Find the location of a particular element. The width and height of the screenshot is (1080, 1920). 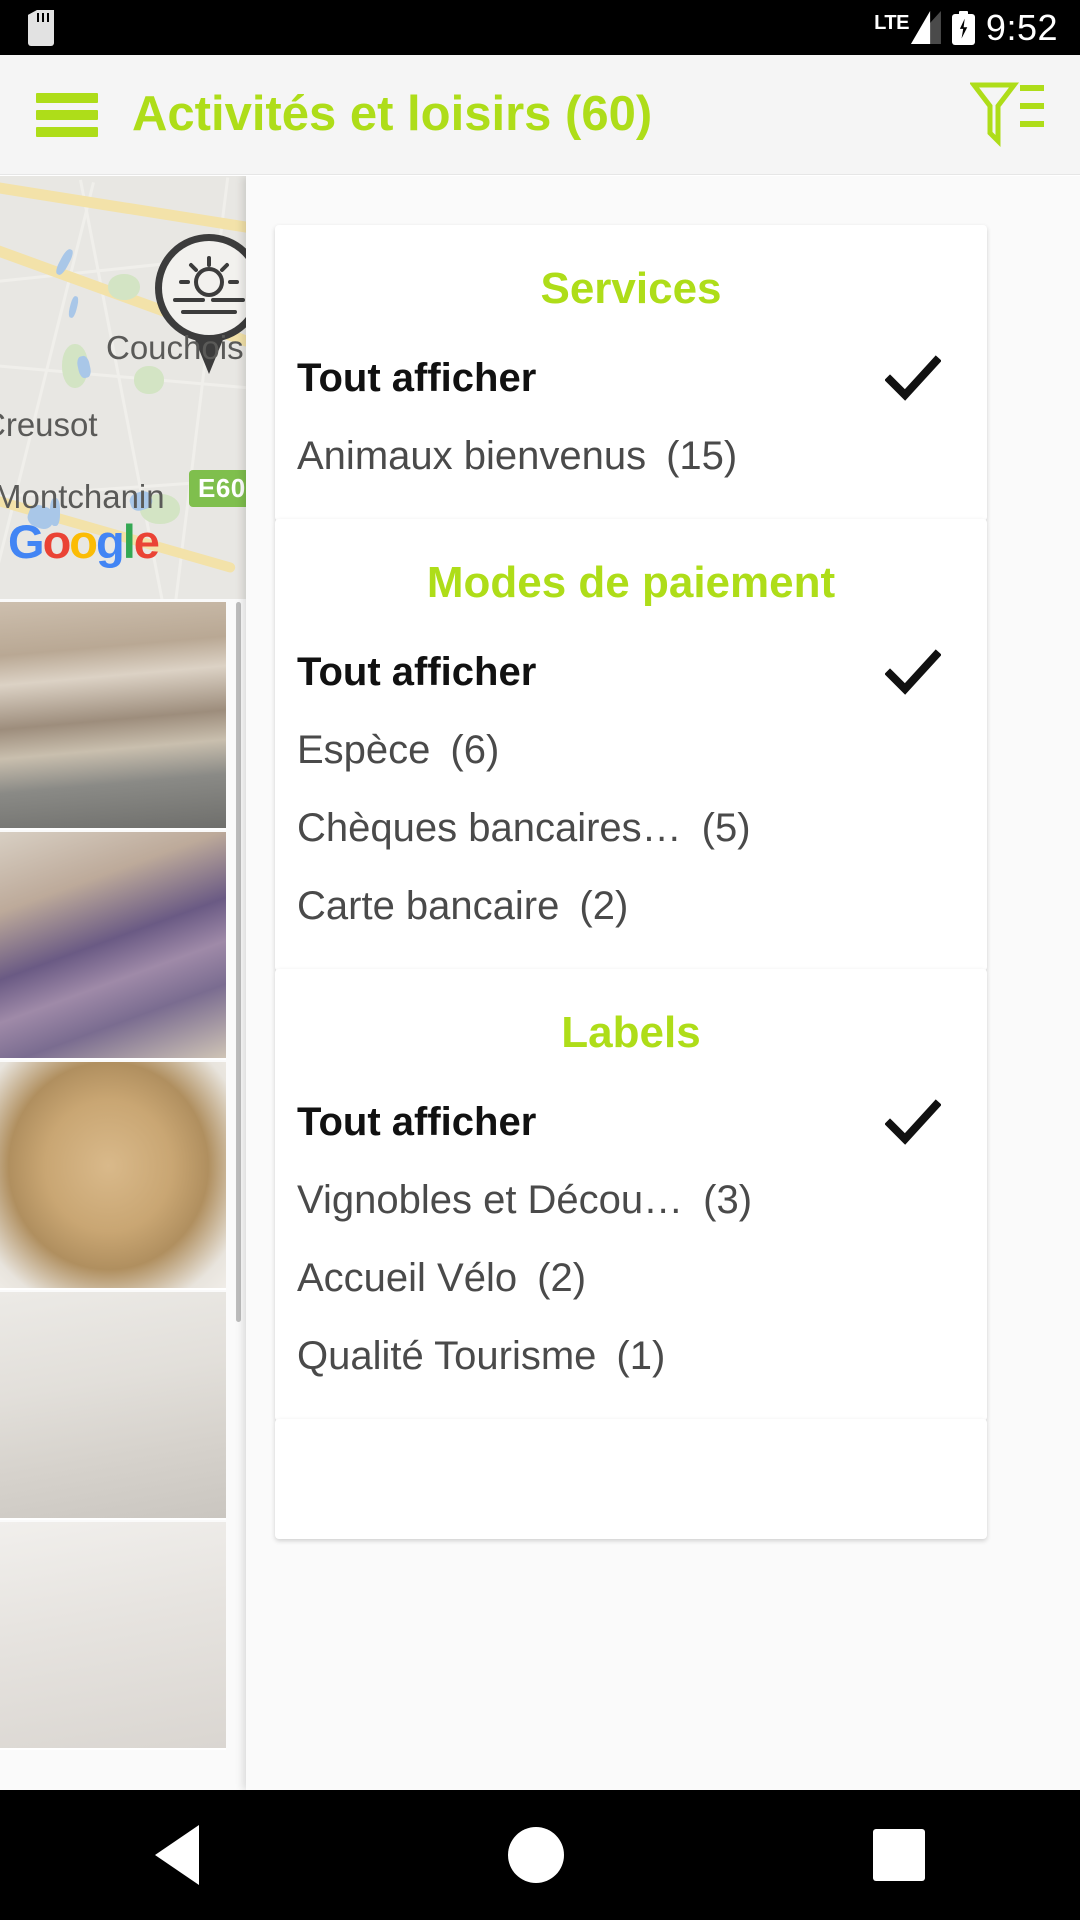

road-number-badge: E60 is located at coordinates (217, 488).